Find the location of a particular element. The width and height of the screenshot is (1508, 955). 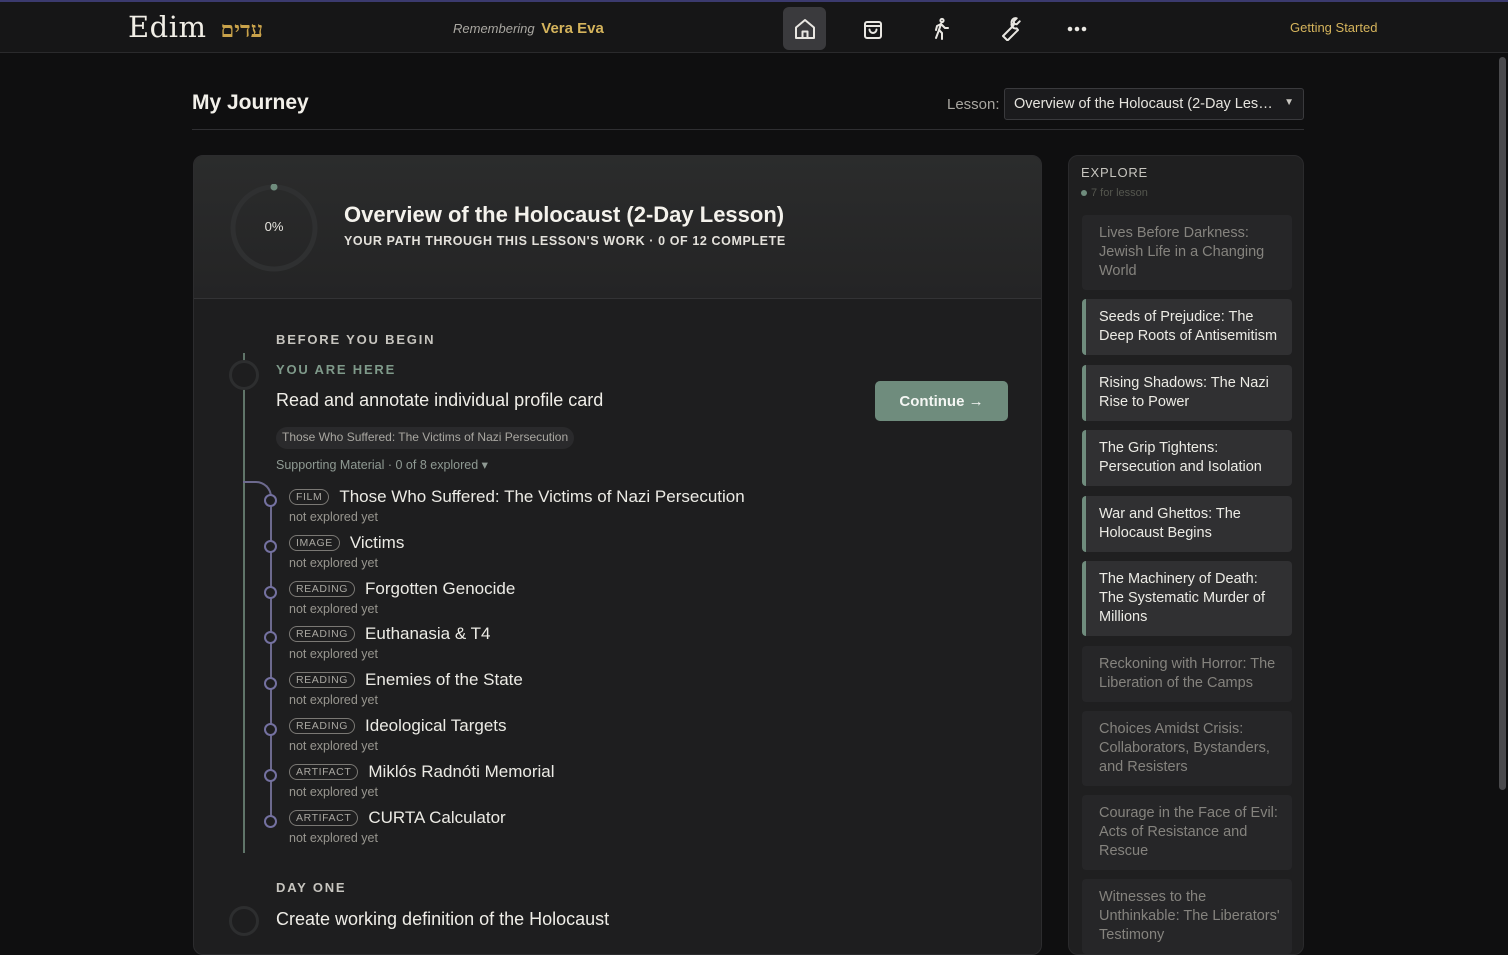

material-title: CURTA Calculator is located at coordinates (437, 817).